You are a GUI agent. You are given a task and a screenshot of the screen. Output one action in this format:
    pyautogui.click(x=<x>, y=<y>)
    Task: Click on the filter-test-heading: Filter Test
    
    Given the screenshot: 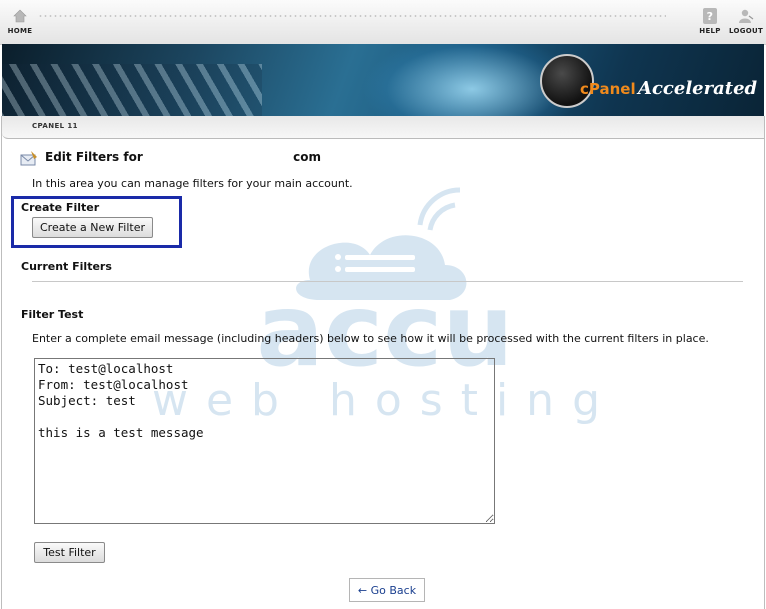 What is the action you would take?
    pyautogui.click(x=52, y=314)
    